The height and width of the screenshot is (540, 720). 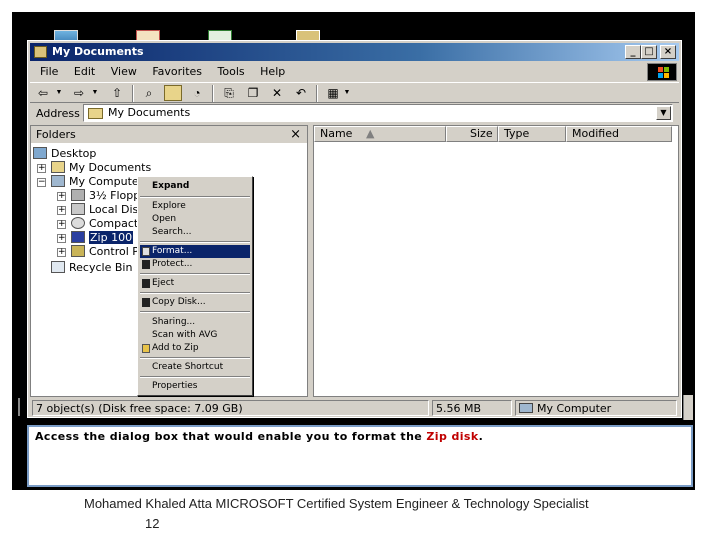 I want to click on views-dropdown-icon: ▼, so click(x=347, y=93).